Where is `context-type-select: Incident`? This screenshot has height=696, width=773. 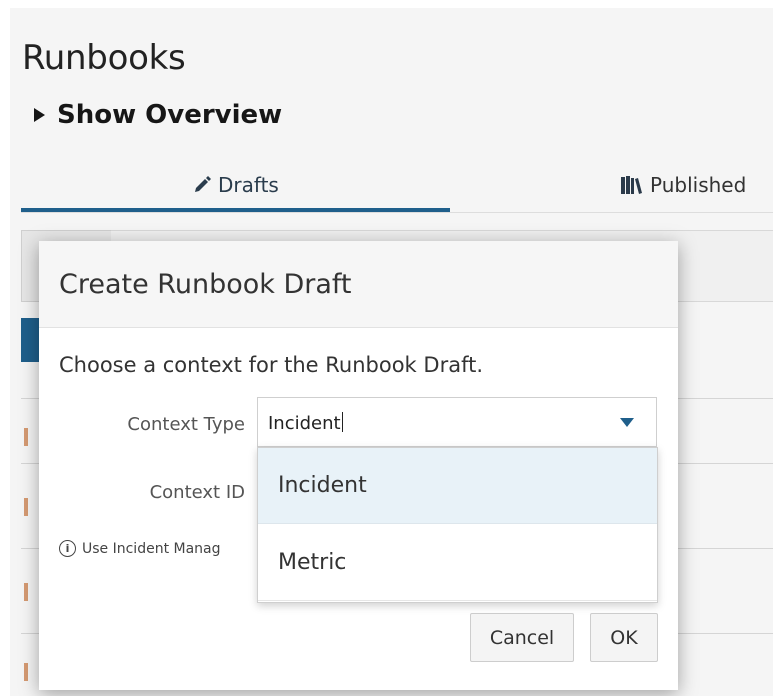
context-type-select: Incident is located at coordinates (457, 422).